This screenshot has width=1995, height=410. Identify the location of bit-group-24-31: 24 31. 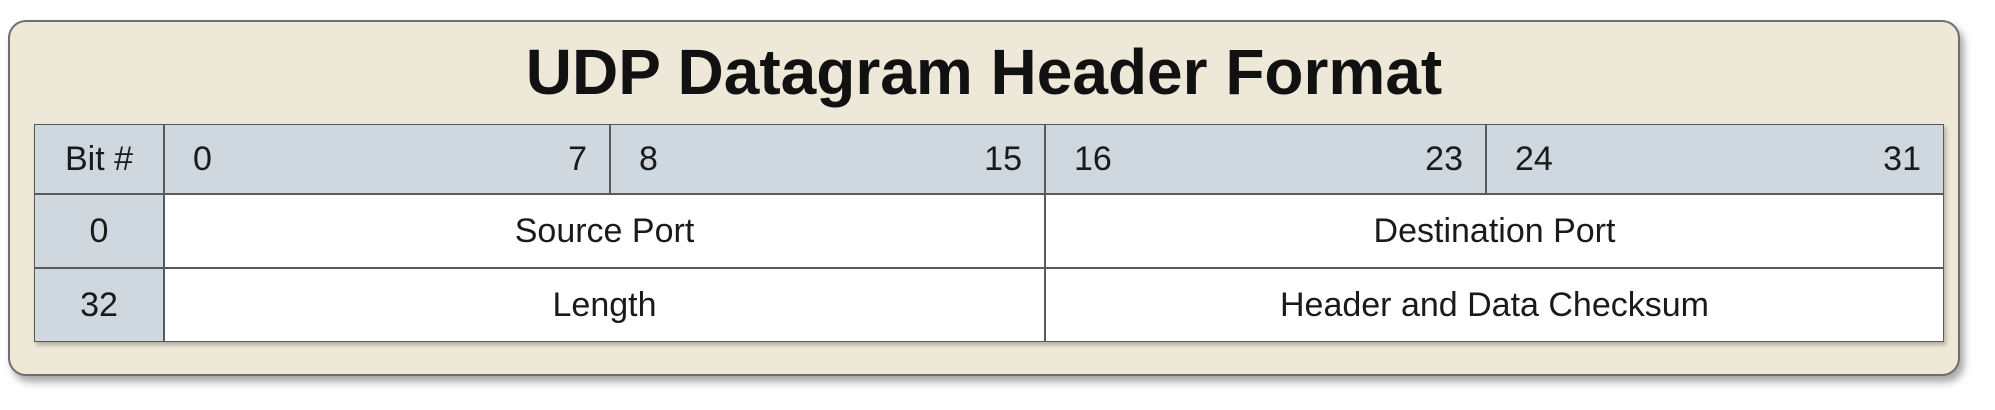
(1715, 159).